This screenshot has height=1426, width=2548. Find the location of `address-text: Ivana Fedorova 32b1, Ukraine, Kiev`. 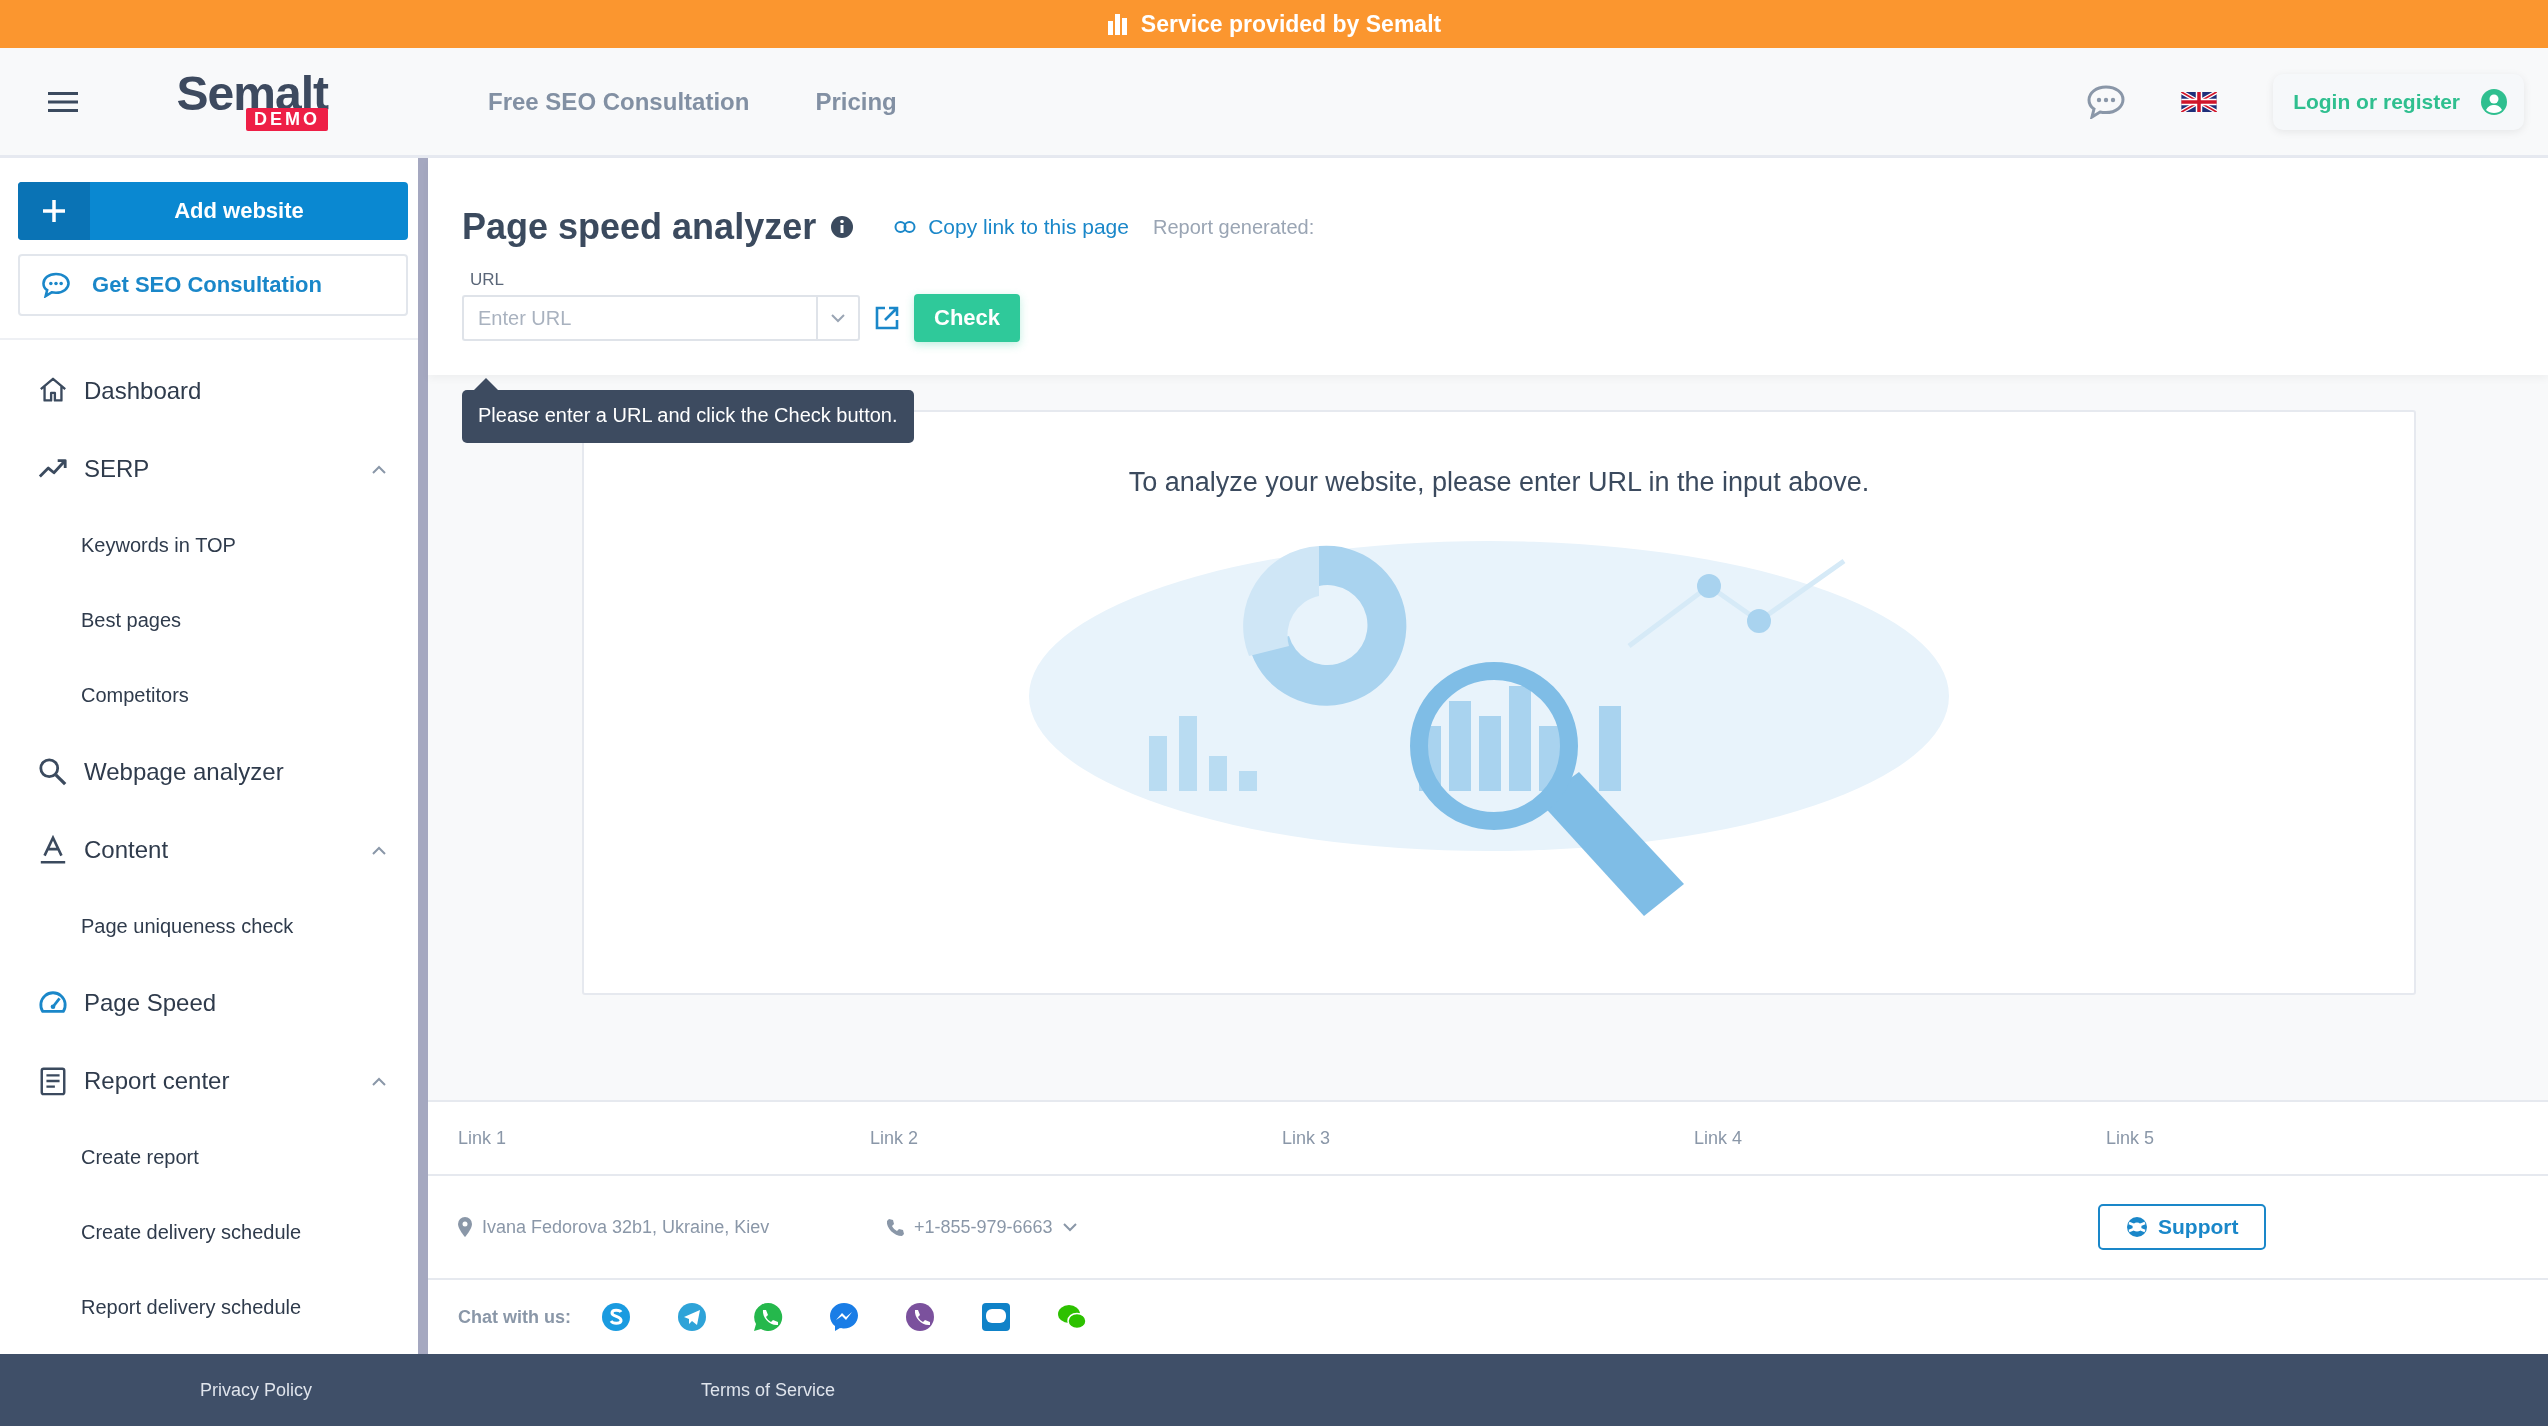

address-text: Ivana Fedorova 32b1, Ukraine, Kiev is located at coordinates (672, 1227).